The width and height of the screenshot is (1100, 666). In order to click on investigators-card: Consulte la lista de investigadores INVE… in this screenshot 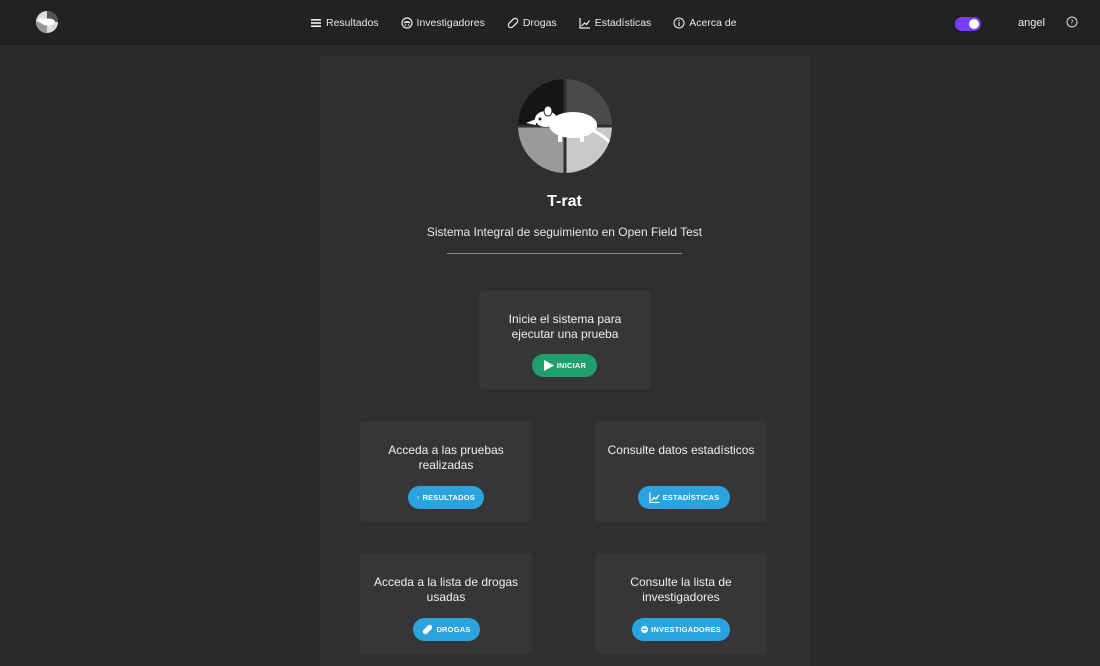, I will do `click(681, 603)`.